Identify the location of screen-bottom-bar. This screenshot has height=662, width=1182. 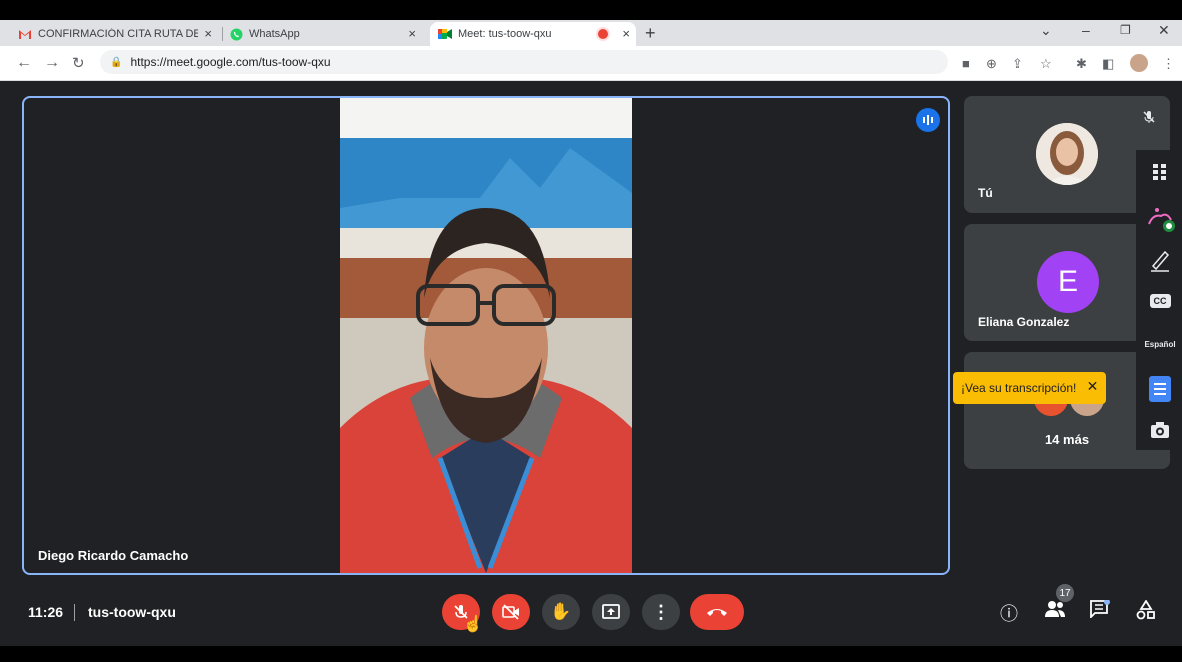
(591, 654).